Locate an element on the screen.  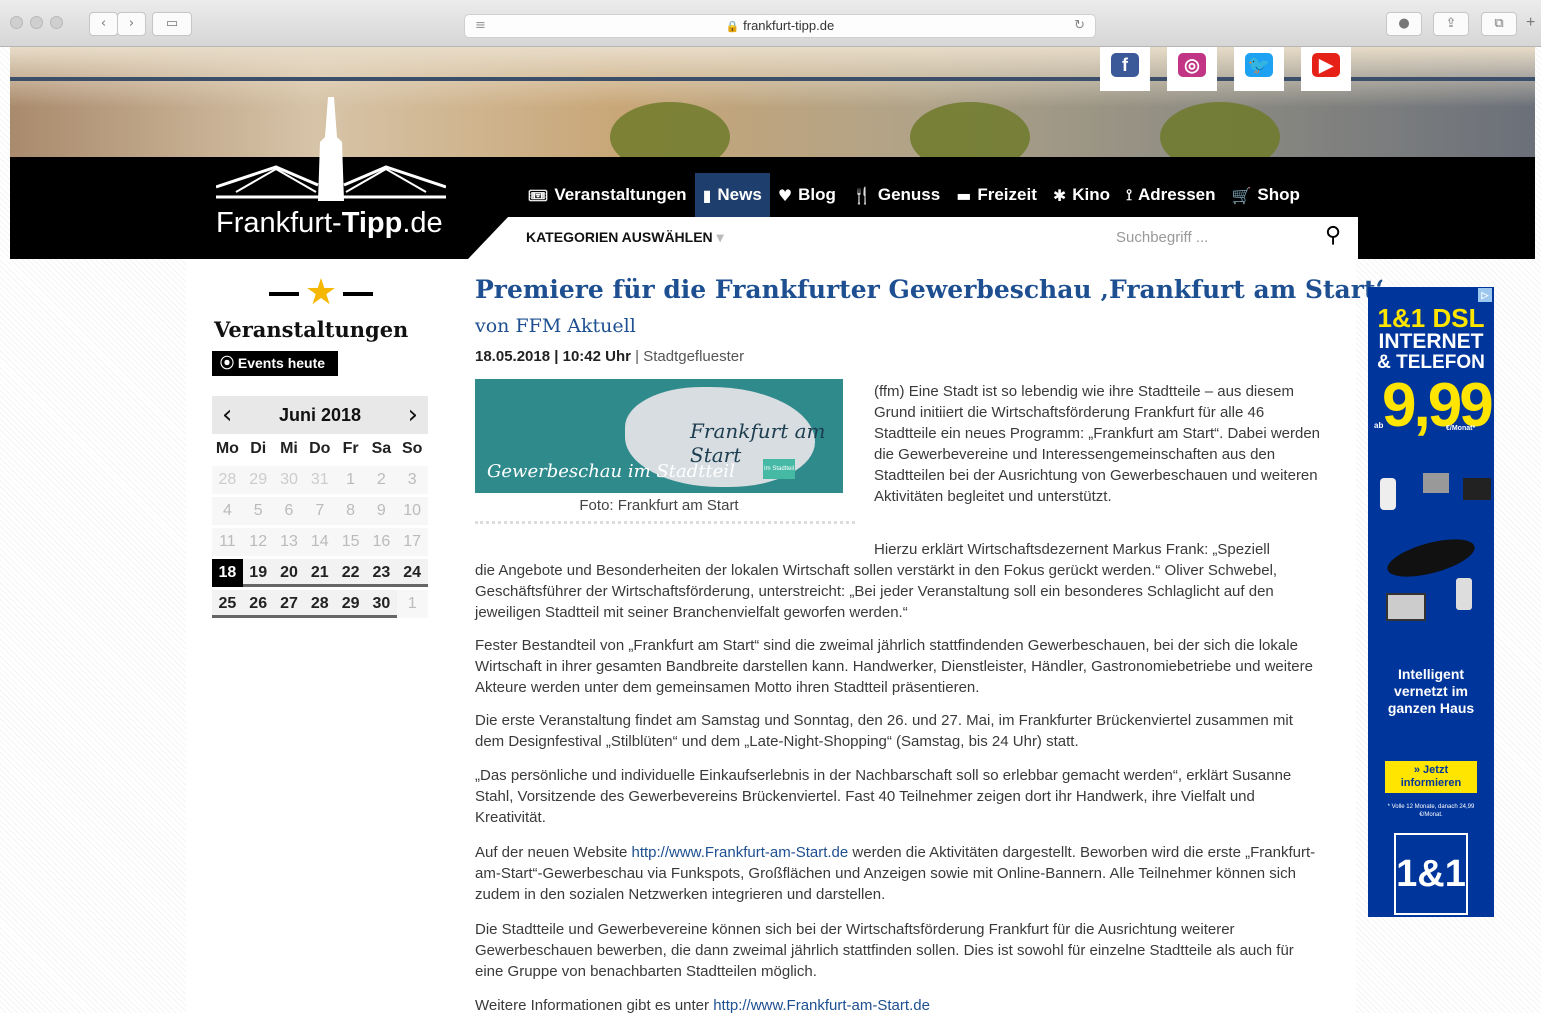
url-text: frankfurt-tipp.de is located at coordinates (789, 25).